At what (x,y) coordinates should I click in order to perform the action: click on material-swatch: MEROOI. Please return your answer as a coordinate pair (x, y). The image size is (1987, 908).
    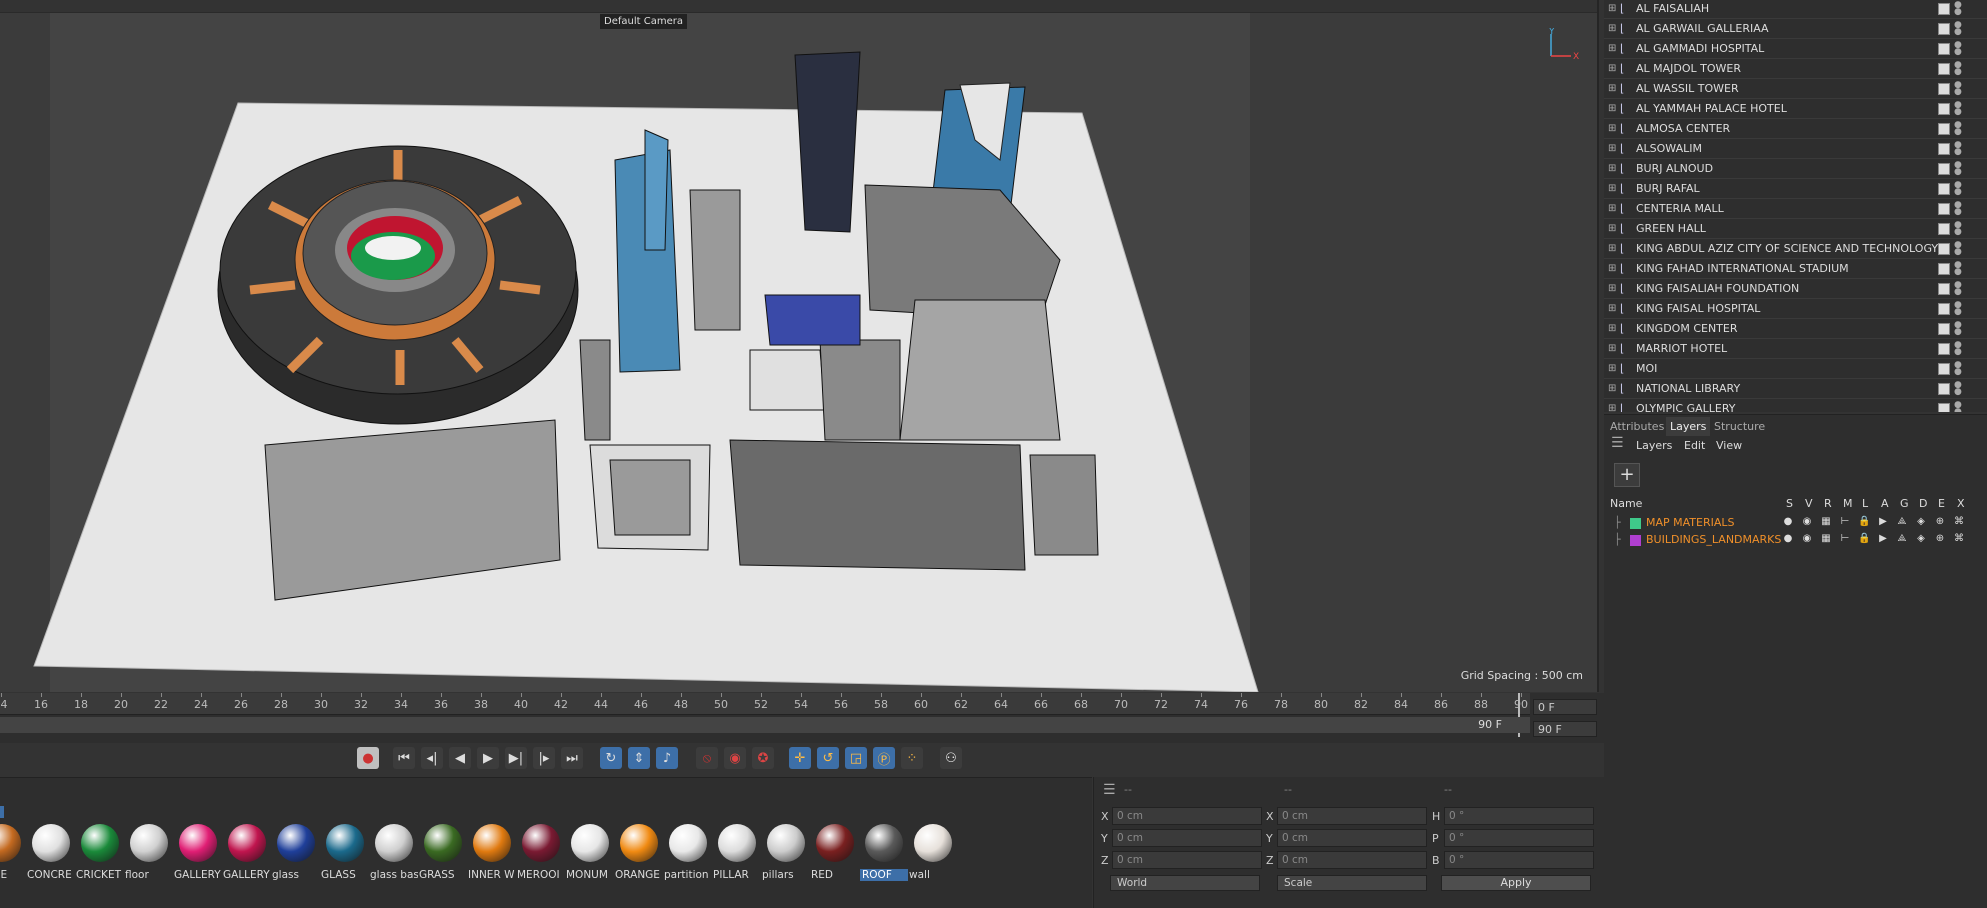
    Looking at the image, I should click on (541, 856).